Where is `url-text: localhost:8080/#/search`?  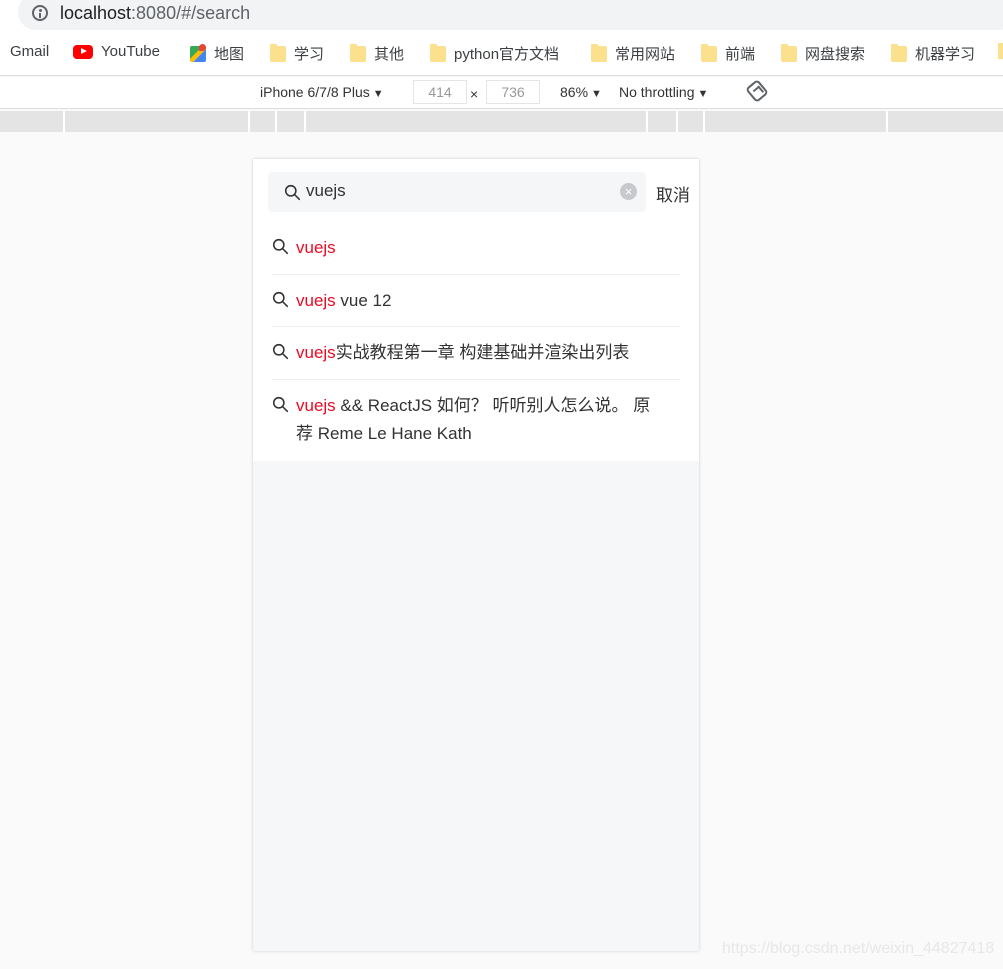
url-text: localhost:8080/#/search is located at coordinates (155, 13).